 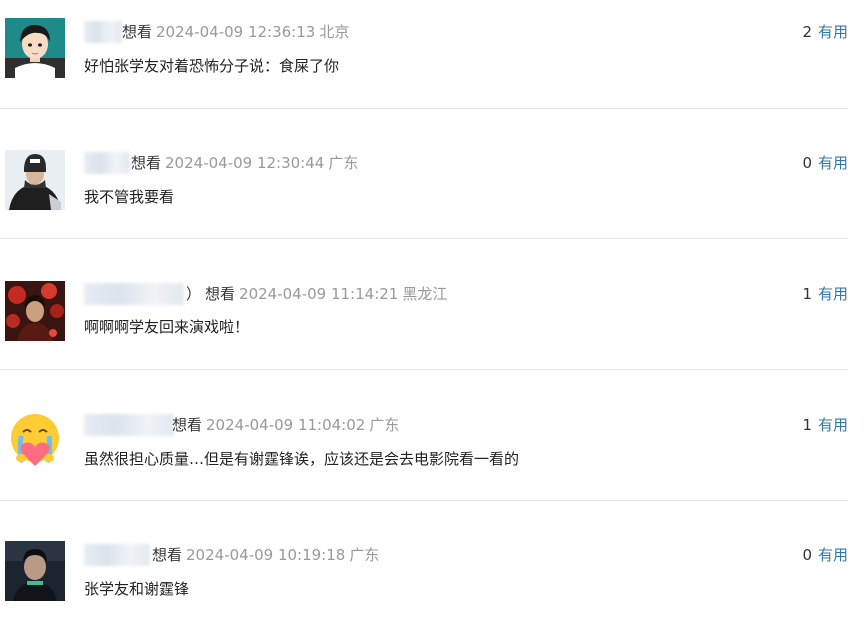 What do you see at coordinates (167, 327) in the screenshot?
I see `comment-content: 啊啊啊学友回来演戏啦！` at bounding box center [167, 327].